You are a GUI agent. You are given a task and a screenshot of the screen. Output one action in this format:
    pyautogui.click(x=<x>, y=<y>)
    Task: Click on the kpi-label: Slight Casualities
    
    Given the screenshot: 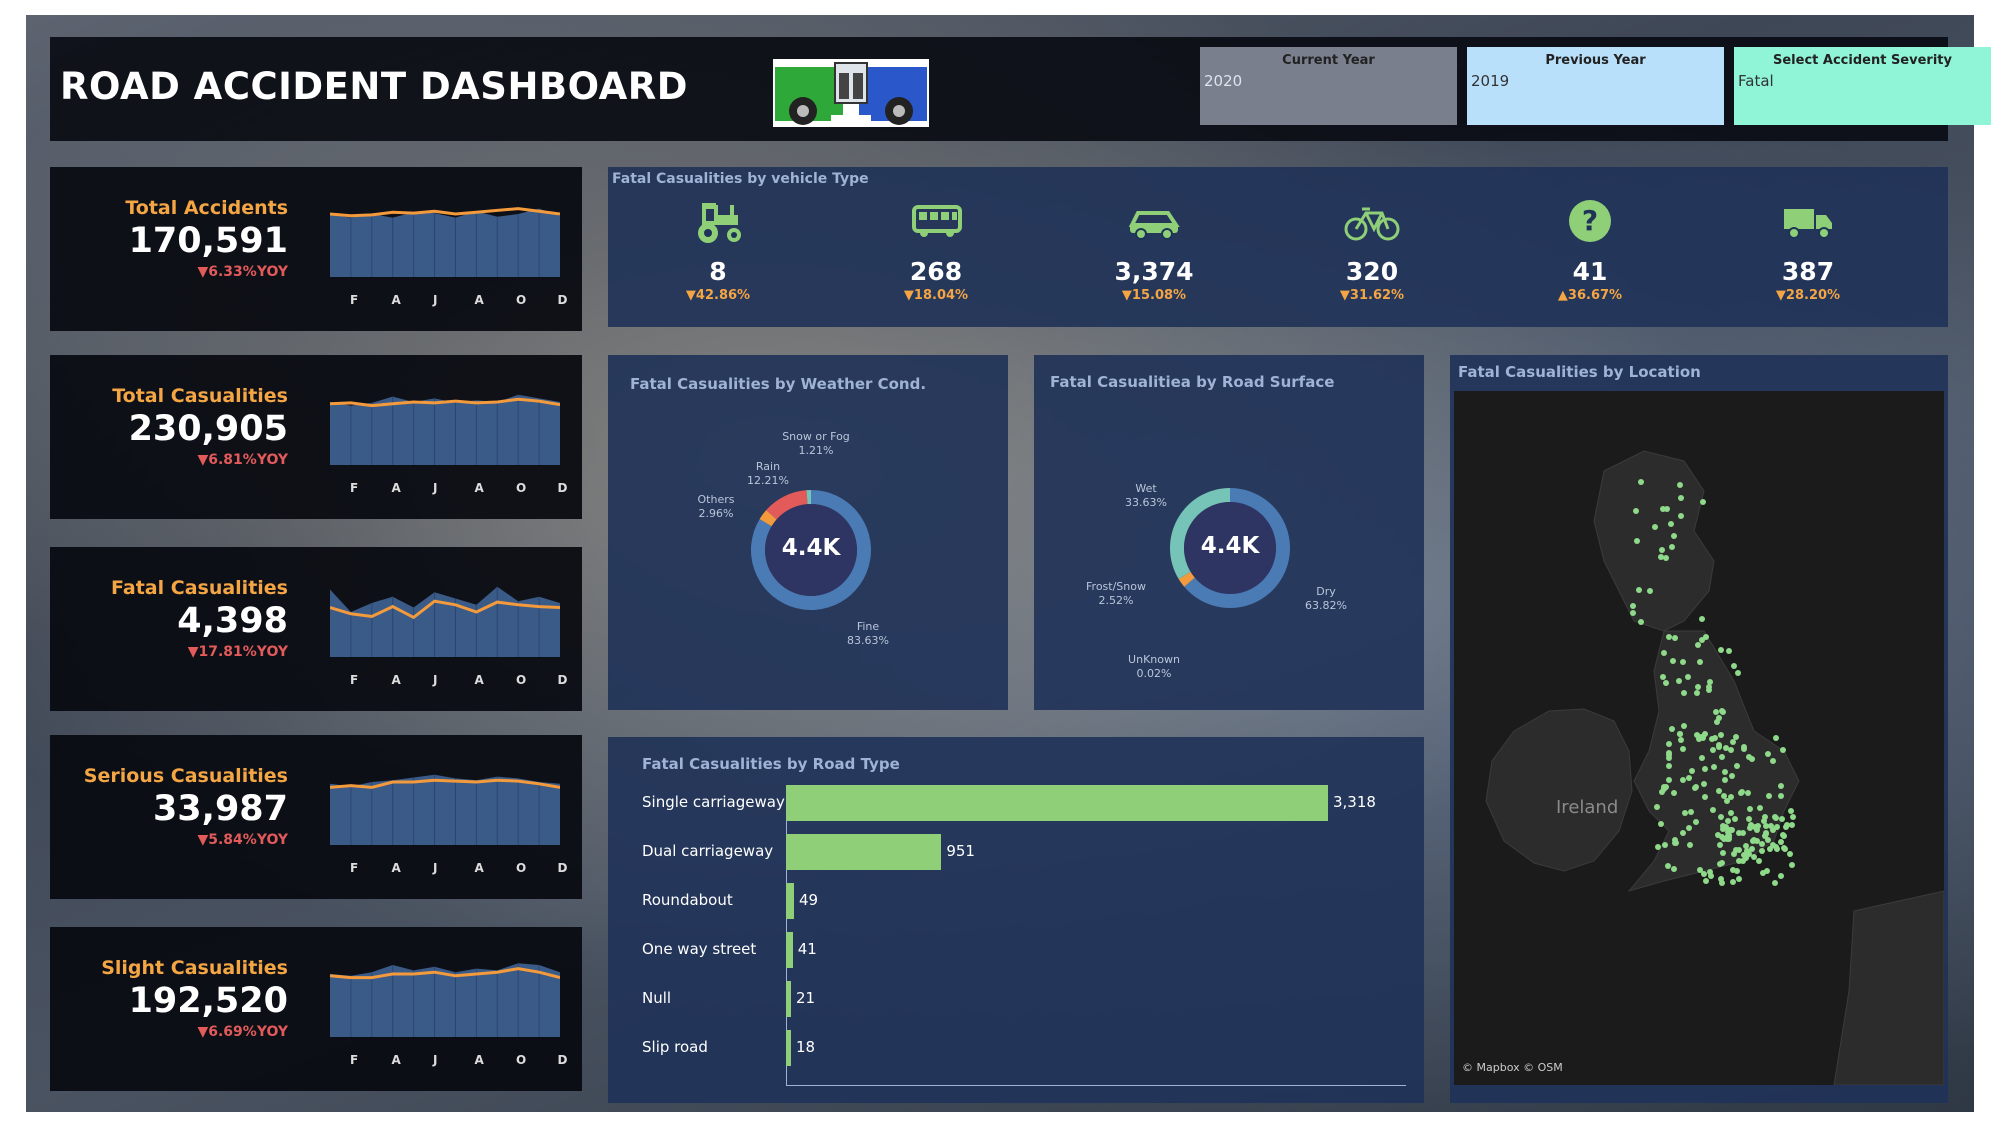 What is the action you would take?
    pyautogui.click(x=194, y=968)
    